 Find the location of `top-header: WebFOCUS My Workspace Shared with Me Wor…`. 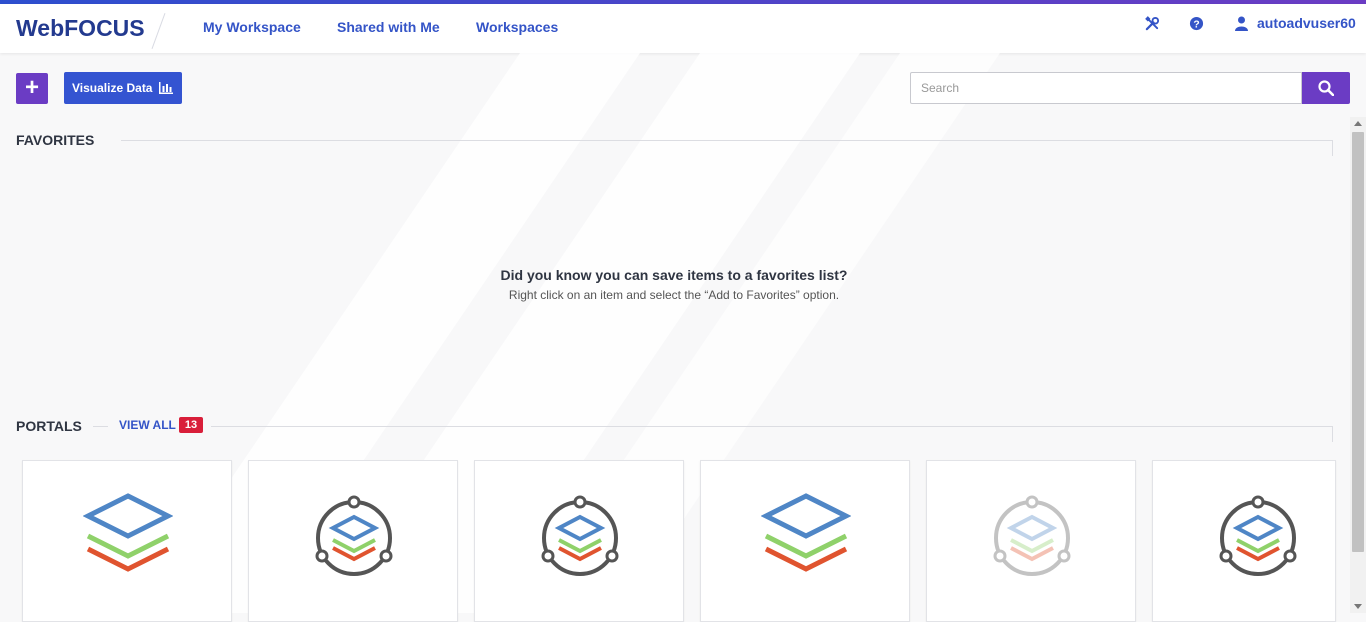

top-header: WebFOCUS My Workspace Shared with Me Wor… is located at coordinates (683, 28).